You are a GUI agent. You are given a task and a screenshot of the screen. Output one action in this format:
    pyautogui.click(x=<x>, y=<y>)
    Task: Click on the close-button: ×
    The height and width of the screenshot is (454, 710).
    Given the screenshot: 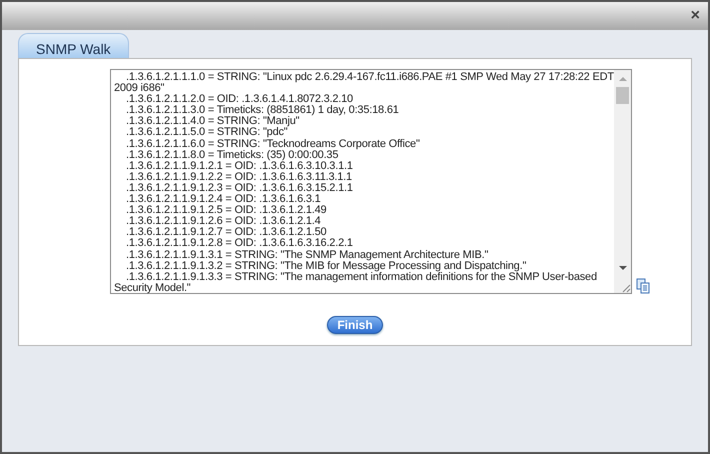 What is the action you would take?
    pyautogui.click(x=695, y=16)
    